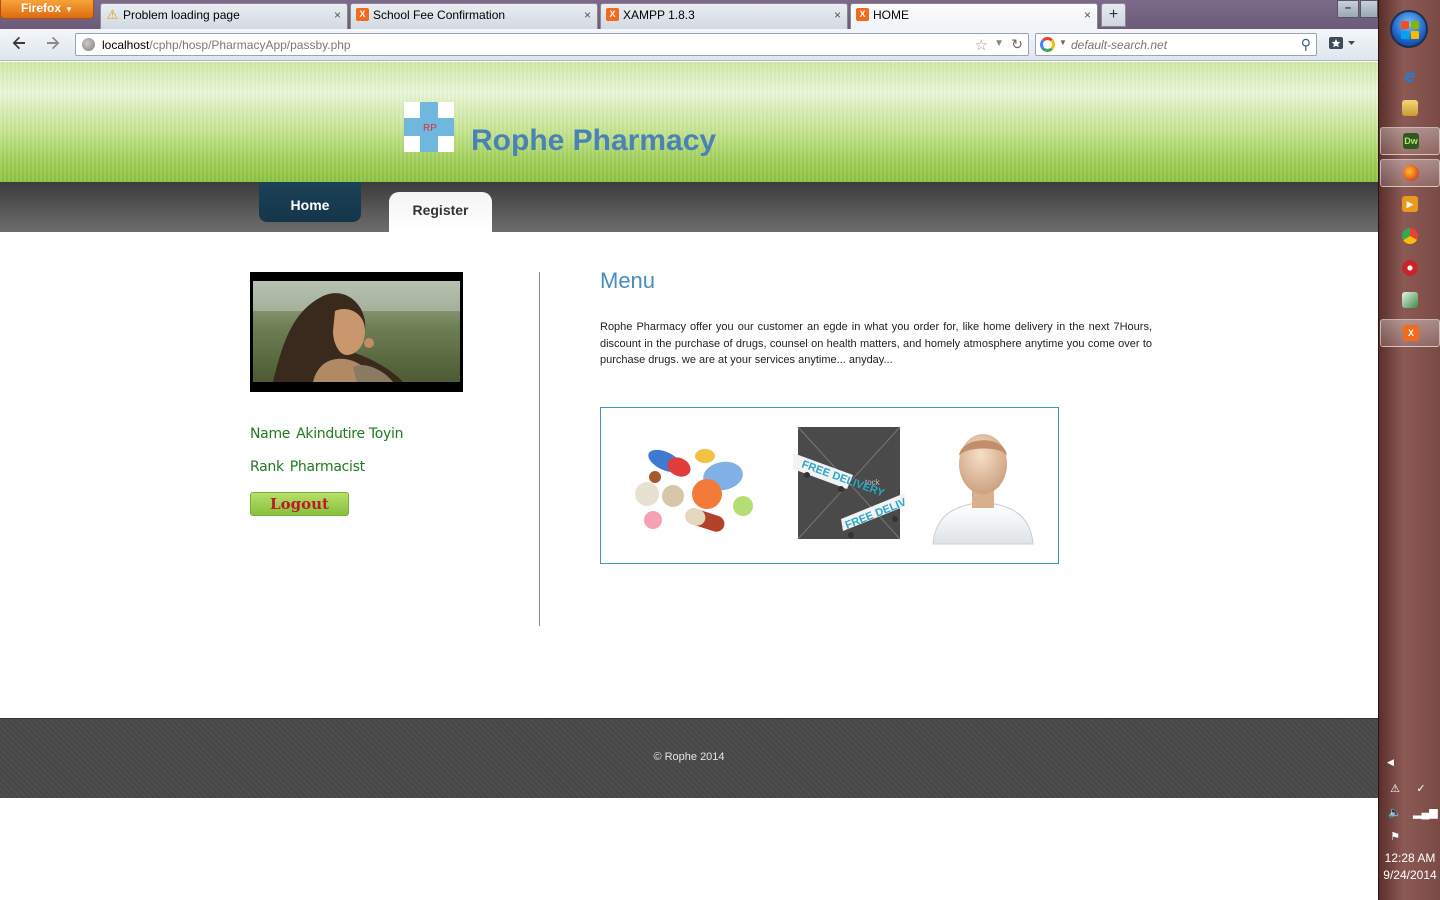 This screenshot has height=900, width=1440. Describe the element at coordinates (689, 207) in the screenshot. I see `site-navigation: Home Register` at that location.